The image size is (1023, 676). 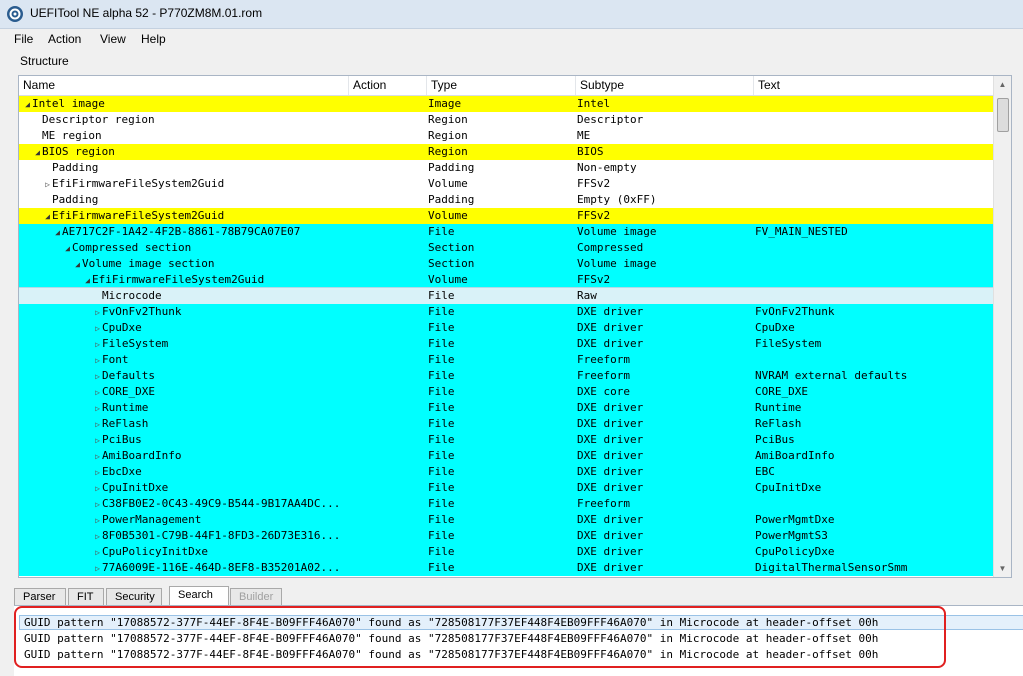 What do you see at coordinates (78, 151) in the screenshot?
I see `row-name: BIOS region` at bounding box center [78, 151].